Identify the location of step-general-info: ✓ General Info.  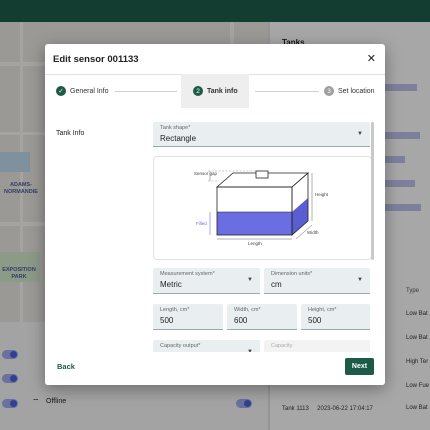
(82, 91).